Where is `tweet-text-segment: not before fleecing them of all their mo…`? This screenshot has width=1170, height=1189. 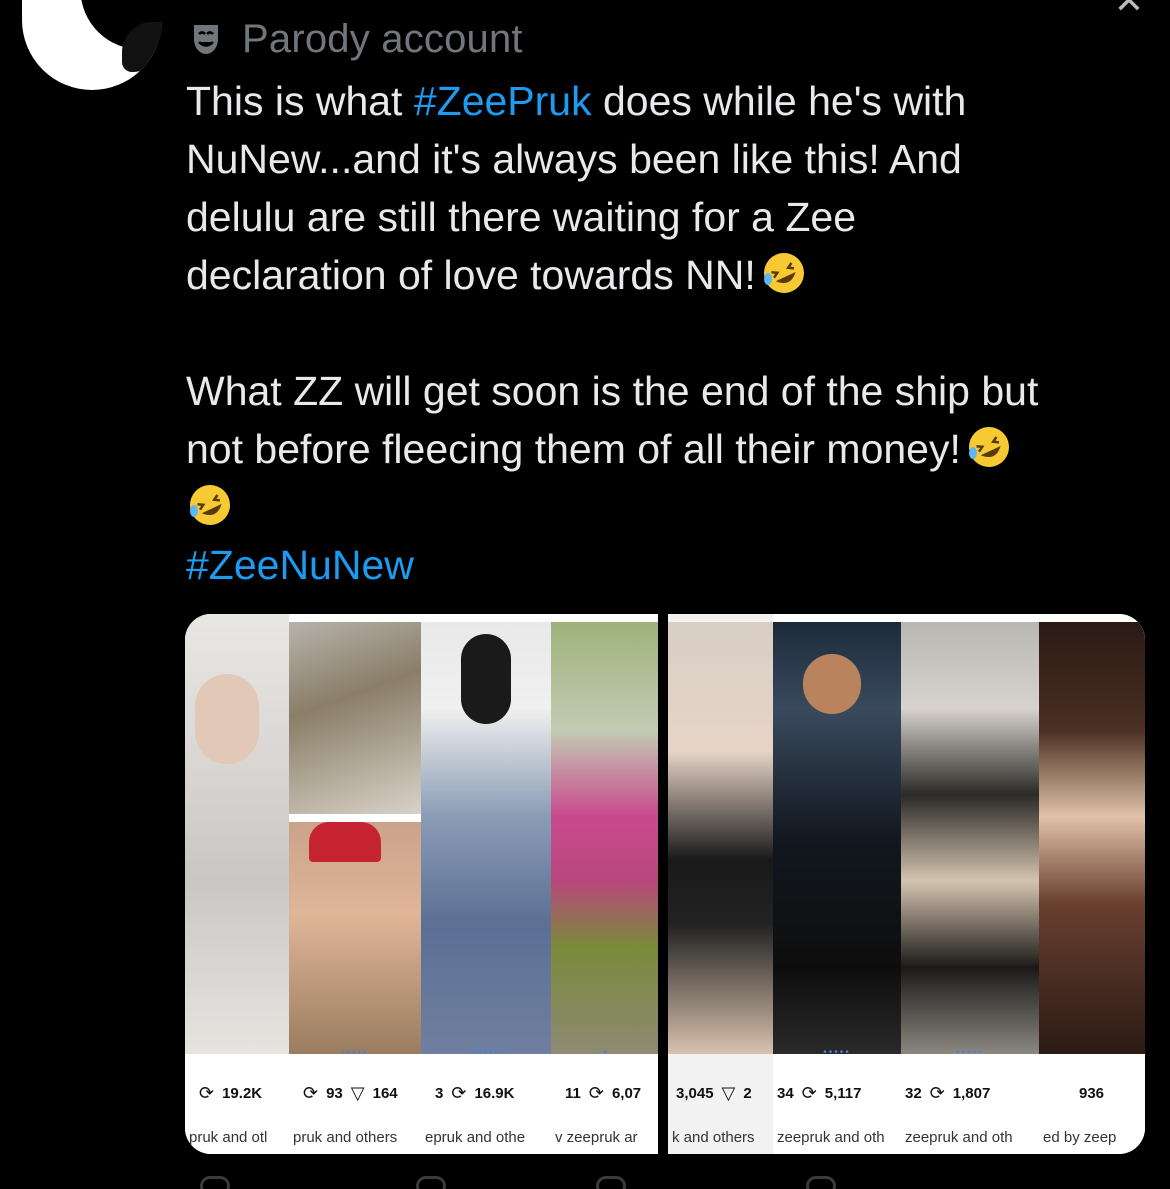
tweet-text-segment: not before fleecing them of all their mo… is located at coordinates (573, 449).